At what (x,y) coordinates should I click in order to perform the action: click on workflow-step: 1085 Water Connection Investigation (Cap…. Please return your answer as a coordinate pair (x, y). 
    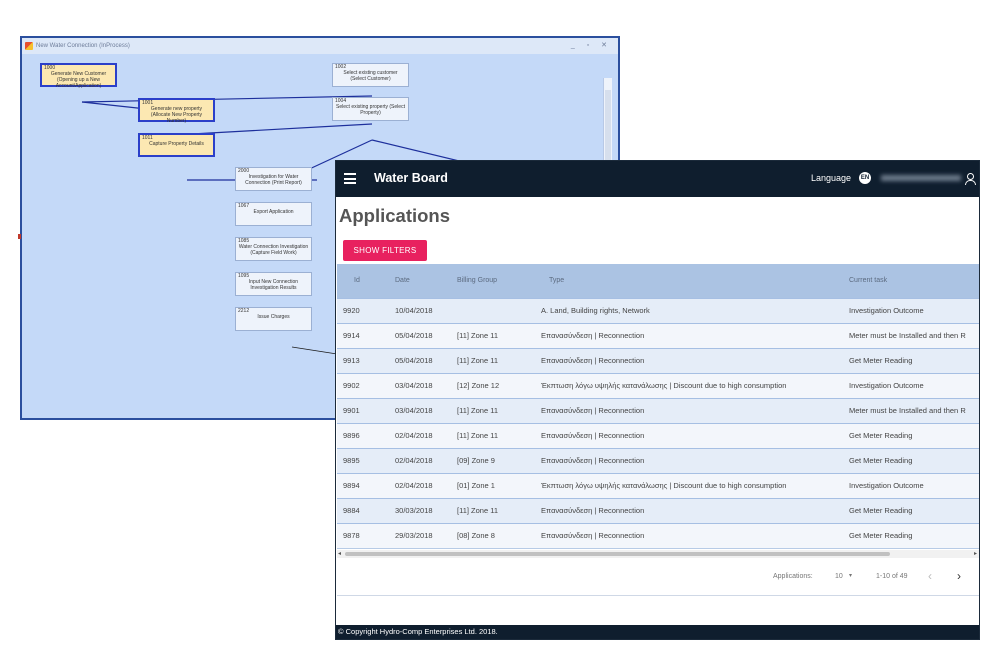
    Looking at the image, I should click on (273, 249).